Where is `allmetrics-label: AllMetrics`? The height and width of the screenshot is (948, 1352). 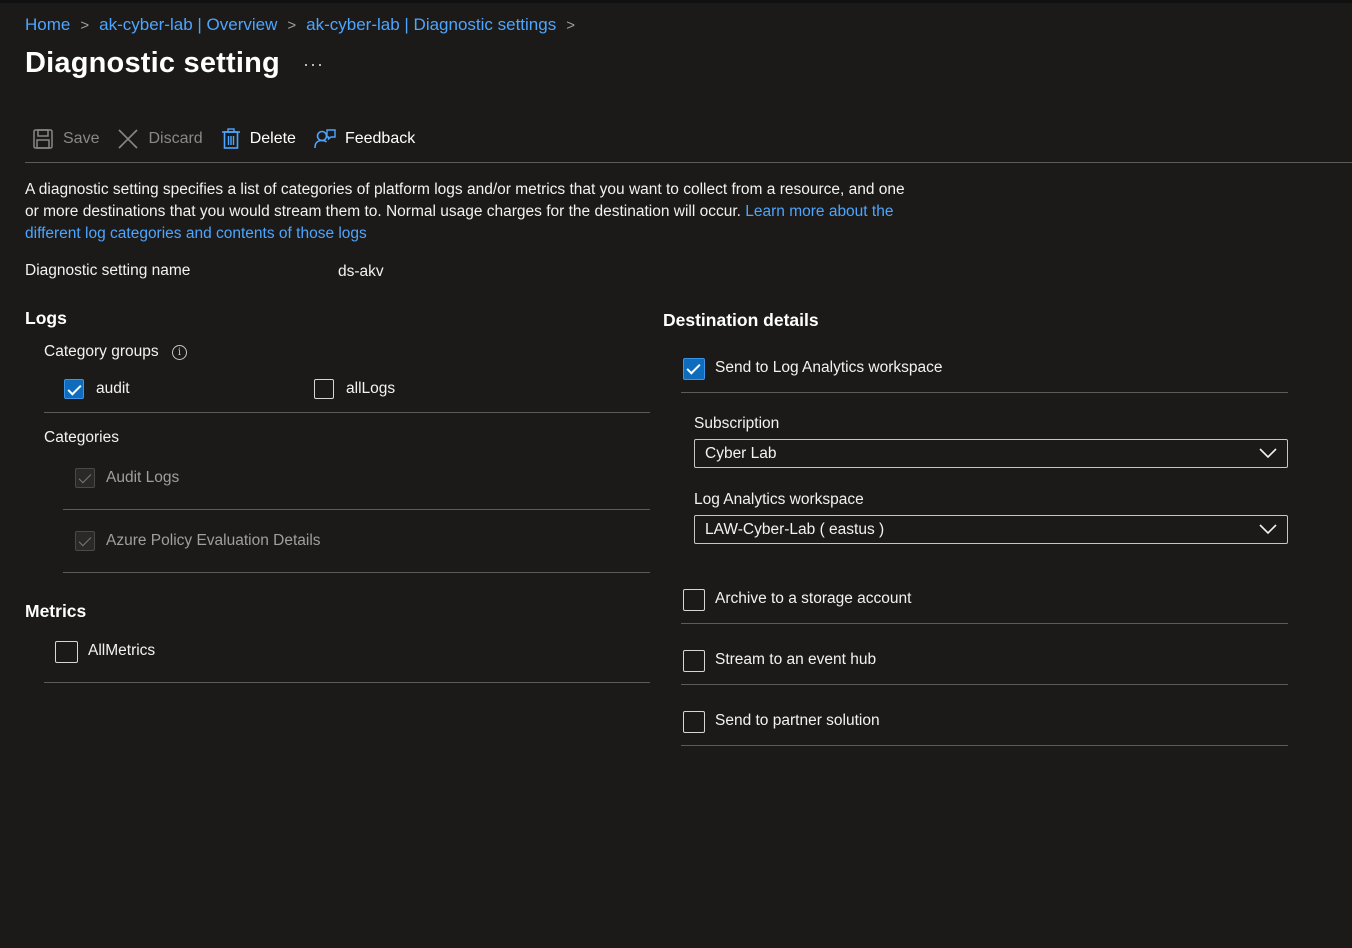
allmetrics-label: AllMetrics is located at coordinates (122, 650).